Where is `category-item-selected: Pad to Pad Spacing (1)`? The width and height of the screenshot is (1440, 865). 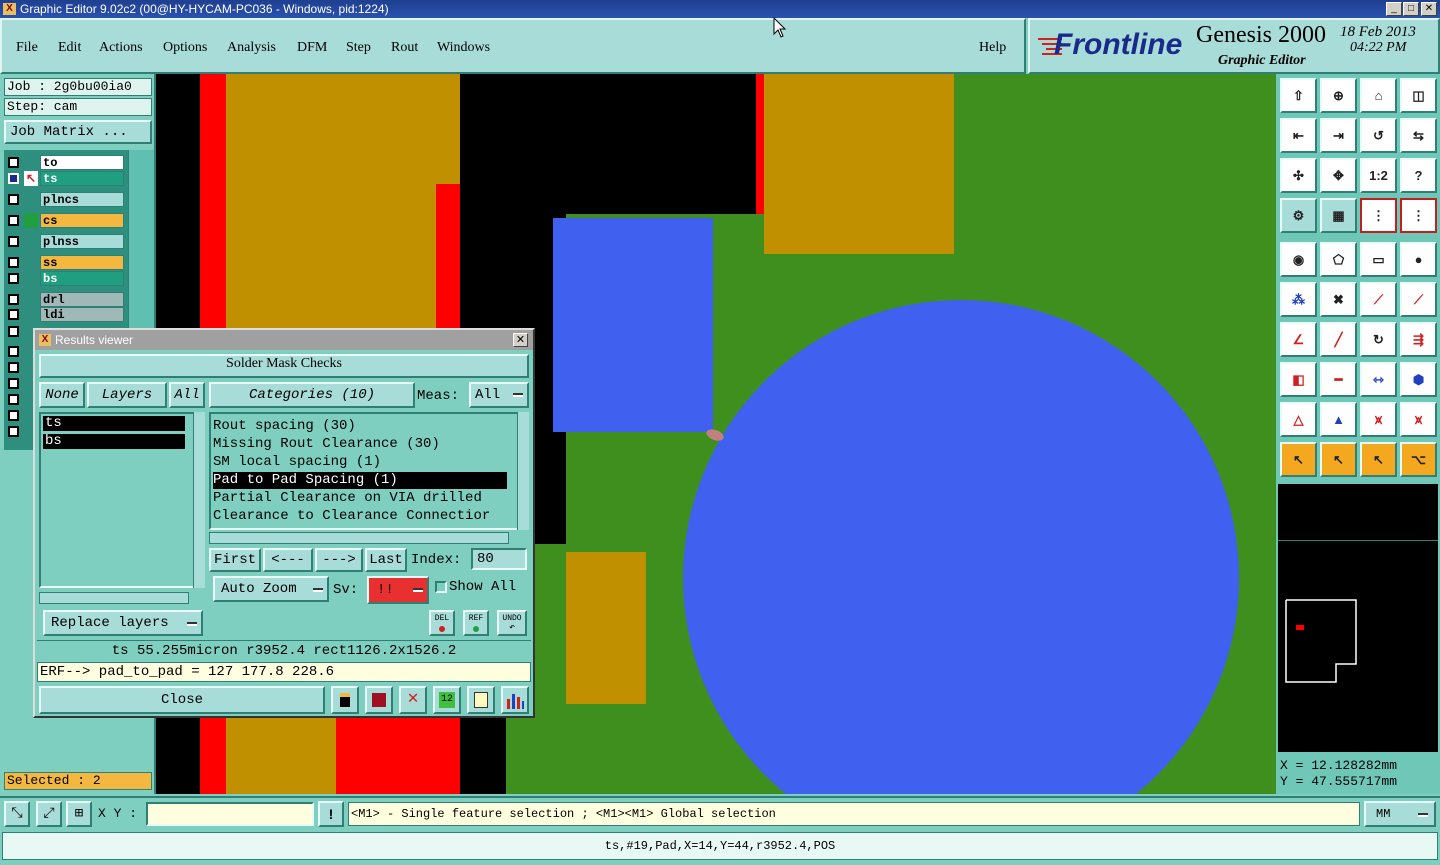
category-item-selected: Pad to Pad Spacing (1) is located at coordinates (360, 480).